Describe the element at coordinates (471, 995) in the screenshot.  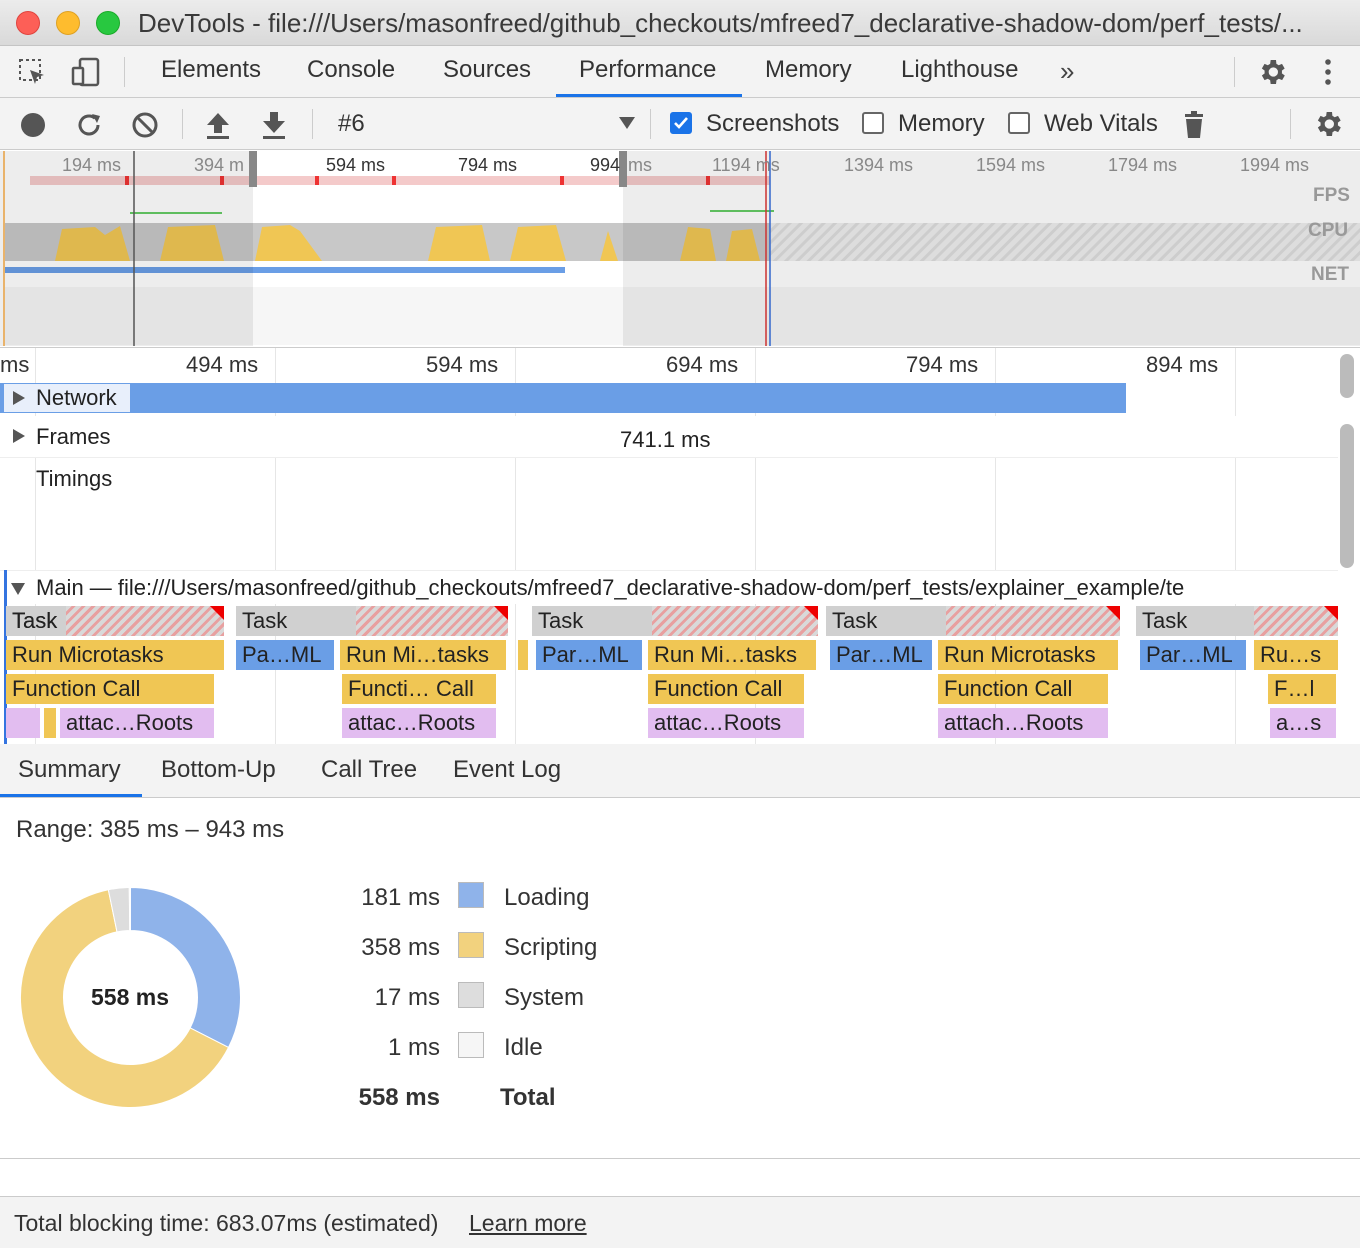
I see `system-swatch` at that location.